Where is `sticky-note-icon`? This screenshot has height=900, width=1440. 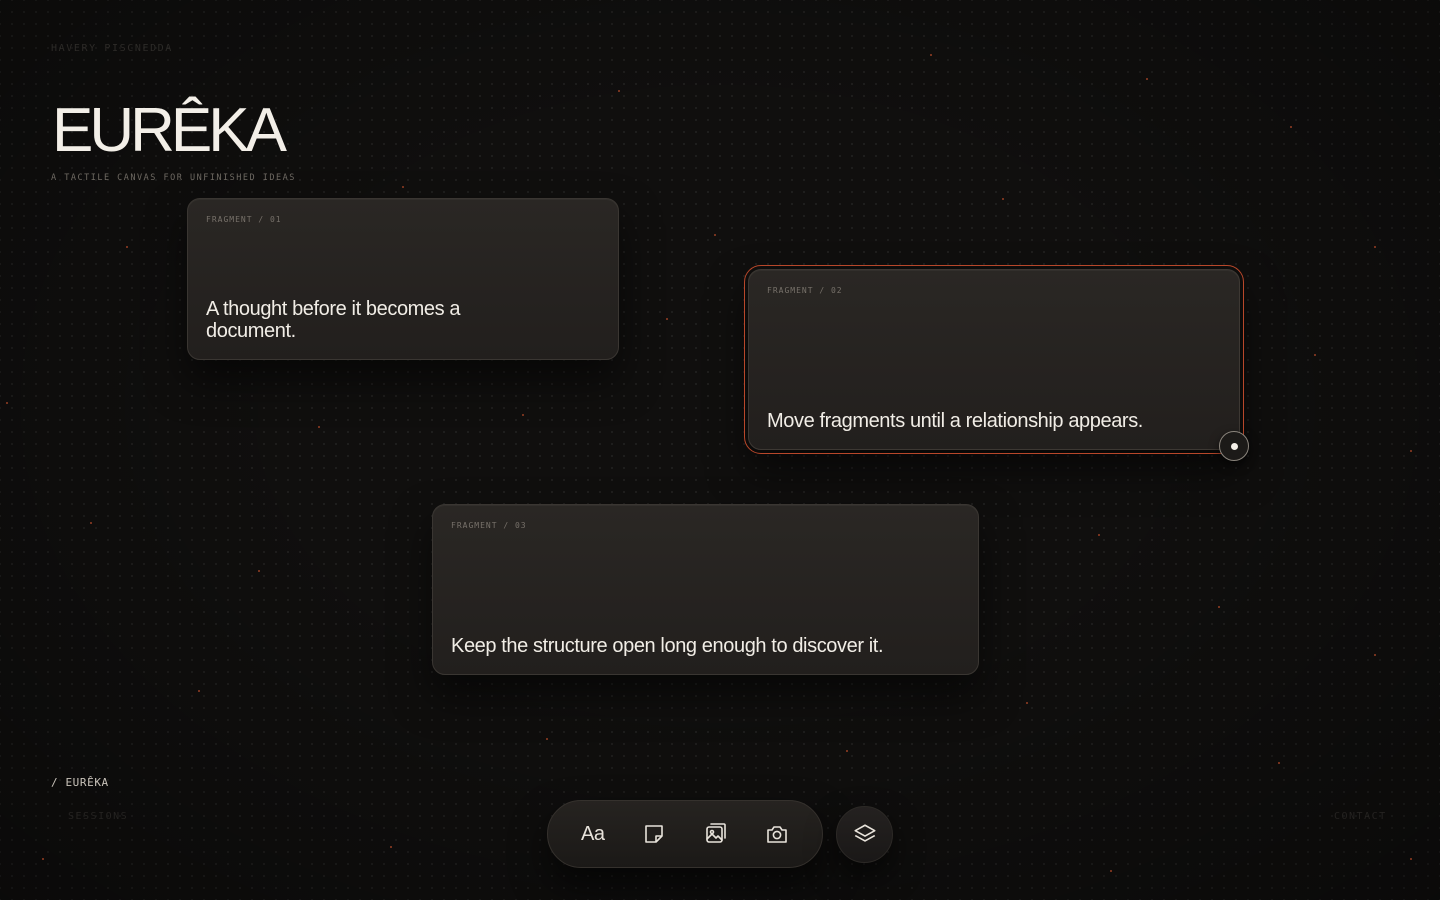
sticky-note-icon is located at coordinates (654, 834).